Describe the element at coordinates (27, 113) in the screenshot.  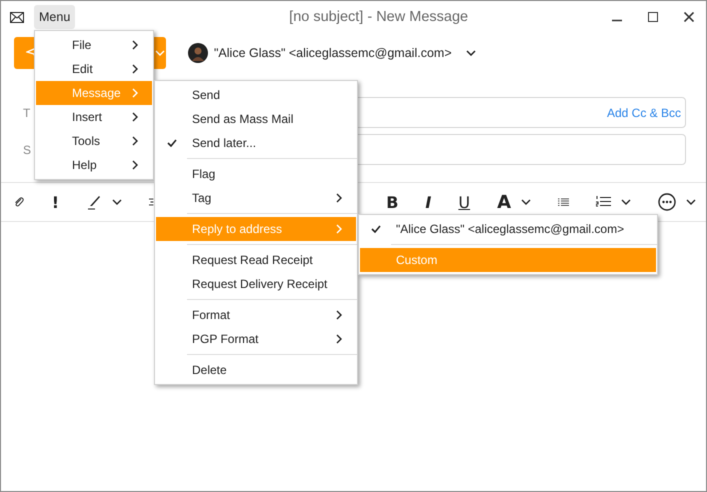
I see `field-label: T` at that location.